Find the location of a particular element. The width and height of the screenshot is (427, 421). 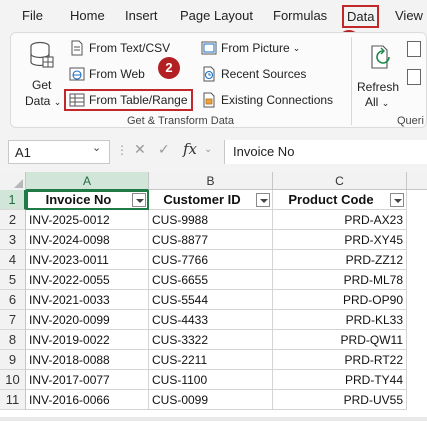

table-cell: PRD-AX23 is located at coordinates (340, 220).